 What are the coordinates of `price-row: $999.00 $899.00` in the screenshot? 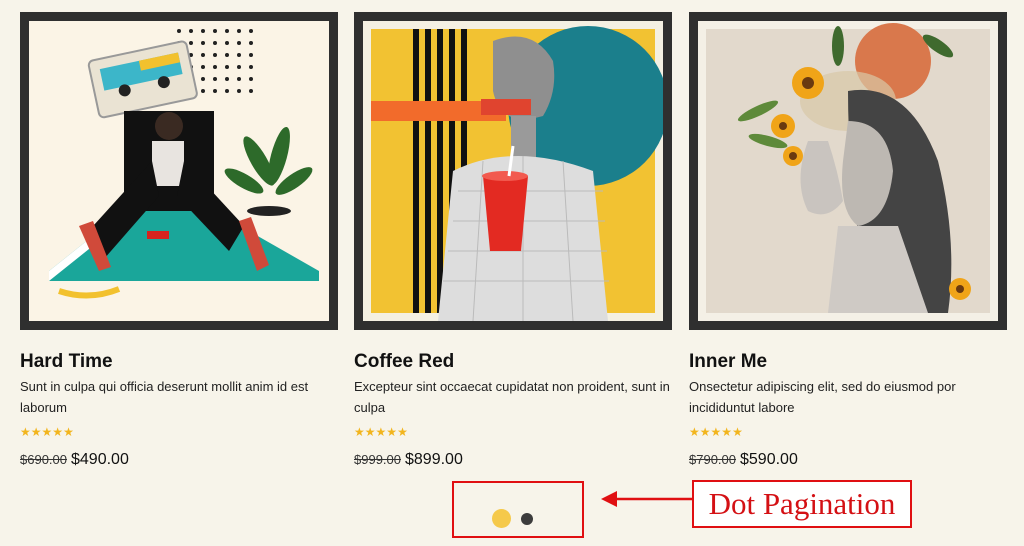 It's located at (513, 460).